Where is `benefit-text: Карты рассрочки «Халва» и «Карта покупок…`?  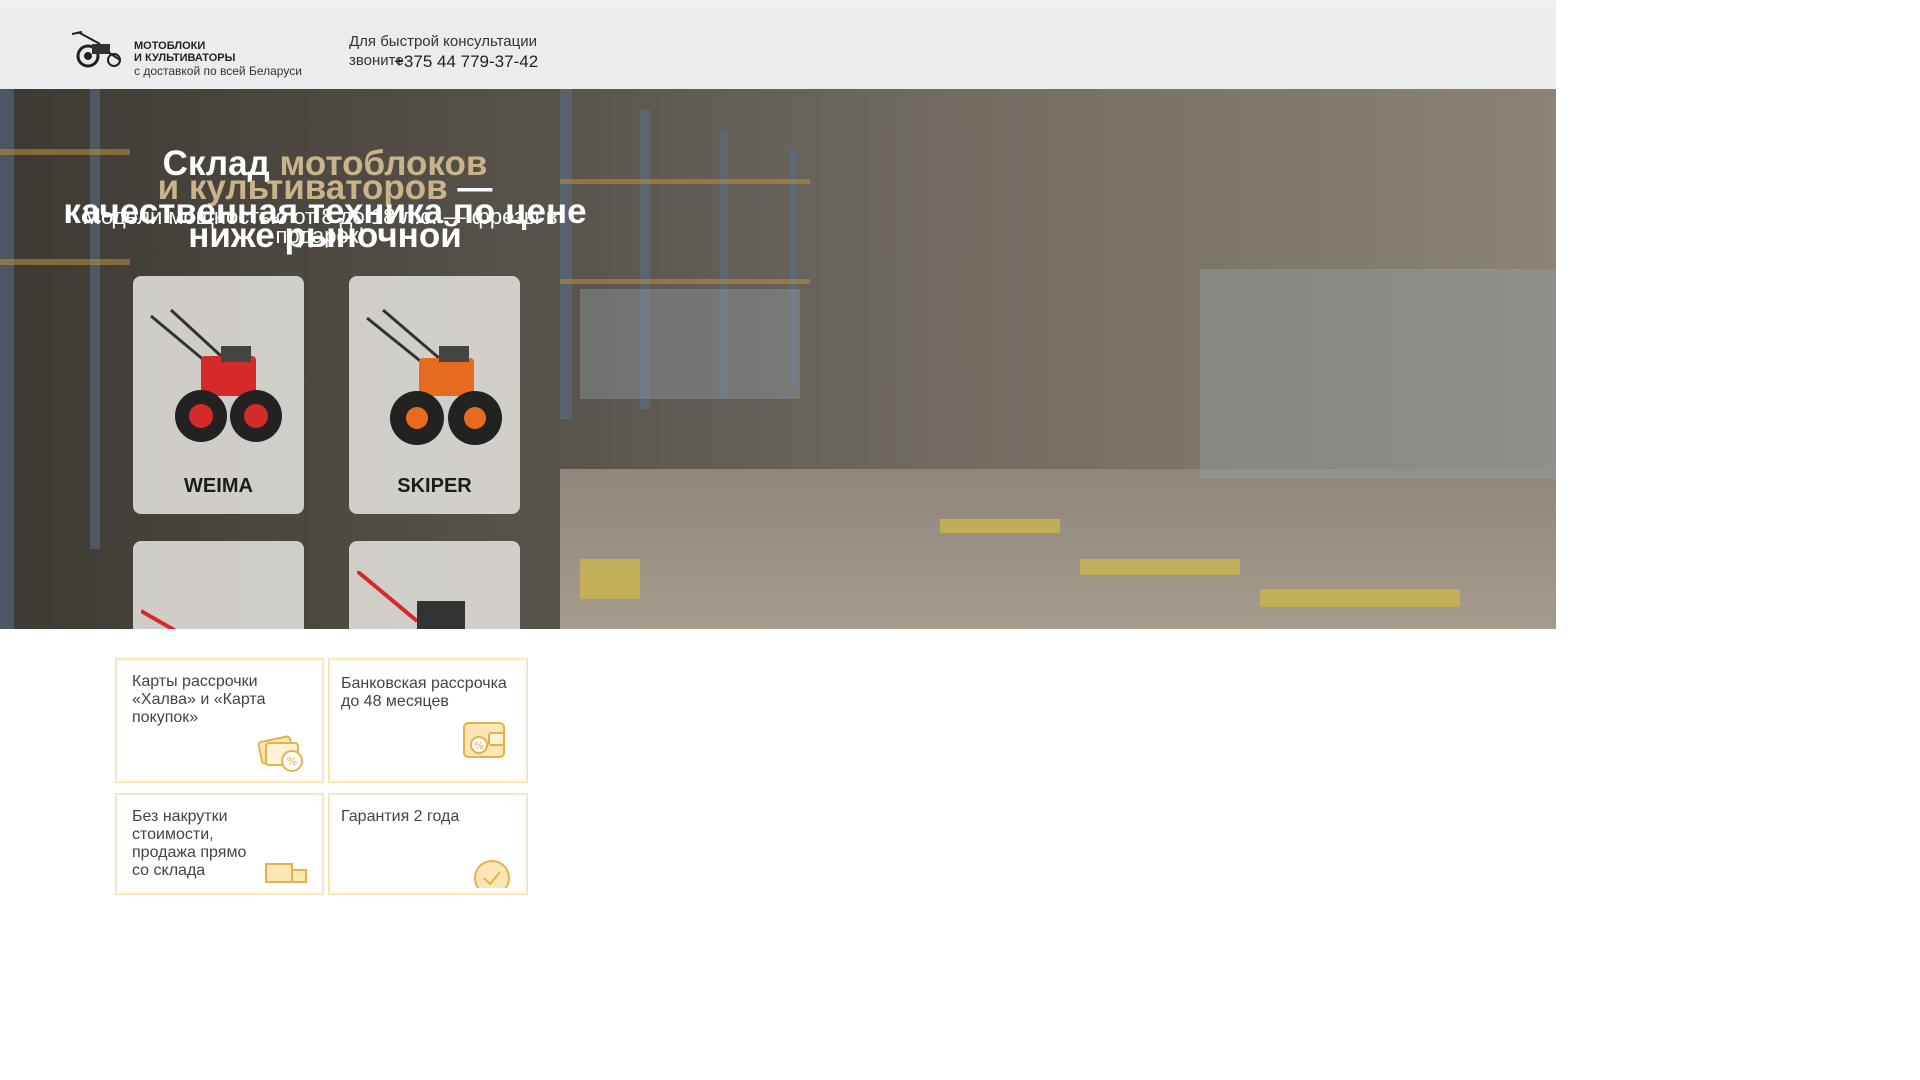
benefit-text: Карты рассрочки «Халва» и «Карта покупок… is located at coordinates (199, 699).